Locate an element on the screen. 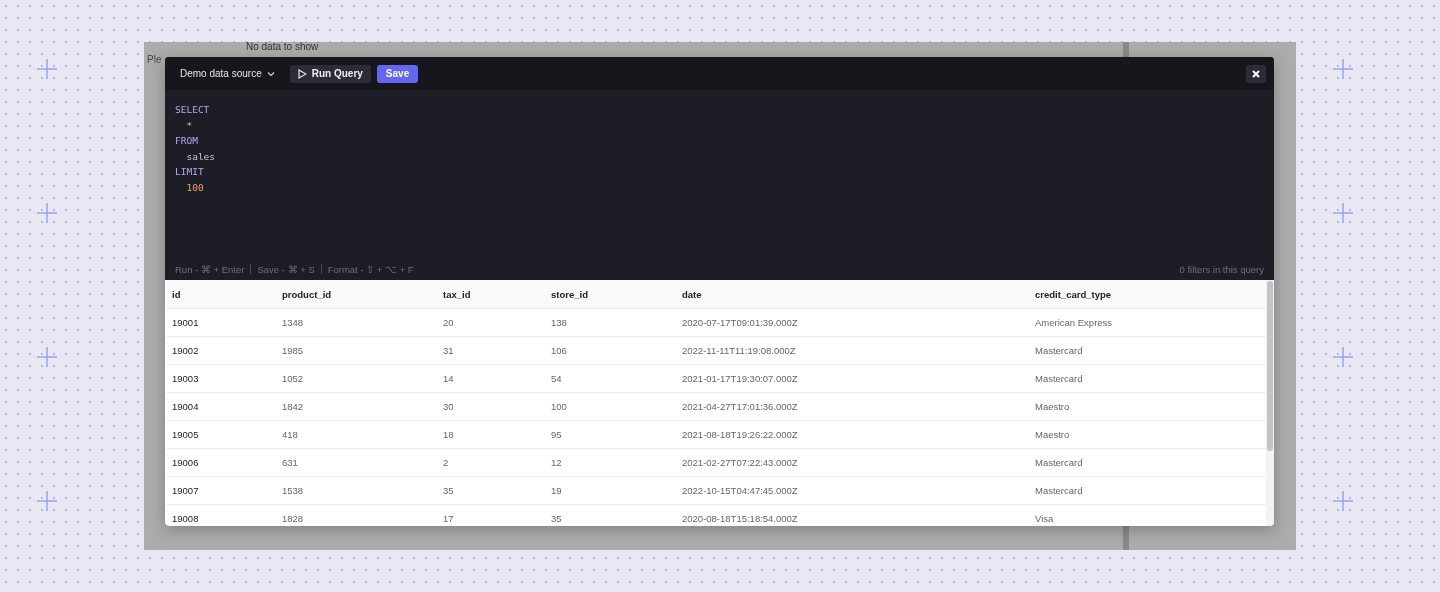 The width and height of the screenshot is (1440, 592). code-line: * is located at coordinates (189, 126).